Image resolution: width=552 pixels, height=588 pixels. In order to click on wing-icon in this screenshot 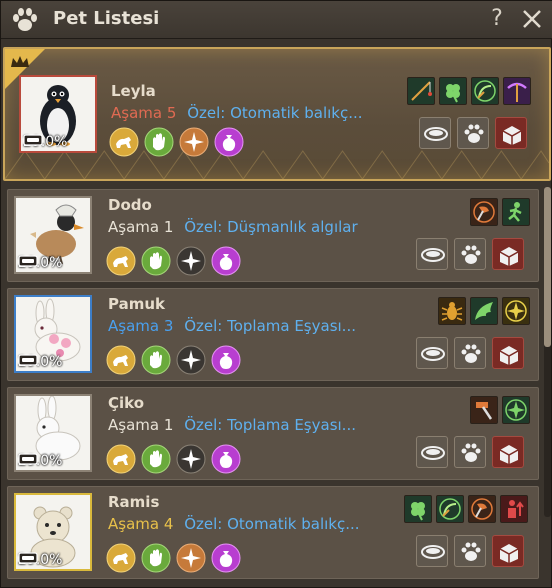, I will do `click(484, 311)`.